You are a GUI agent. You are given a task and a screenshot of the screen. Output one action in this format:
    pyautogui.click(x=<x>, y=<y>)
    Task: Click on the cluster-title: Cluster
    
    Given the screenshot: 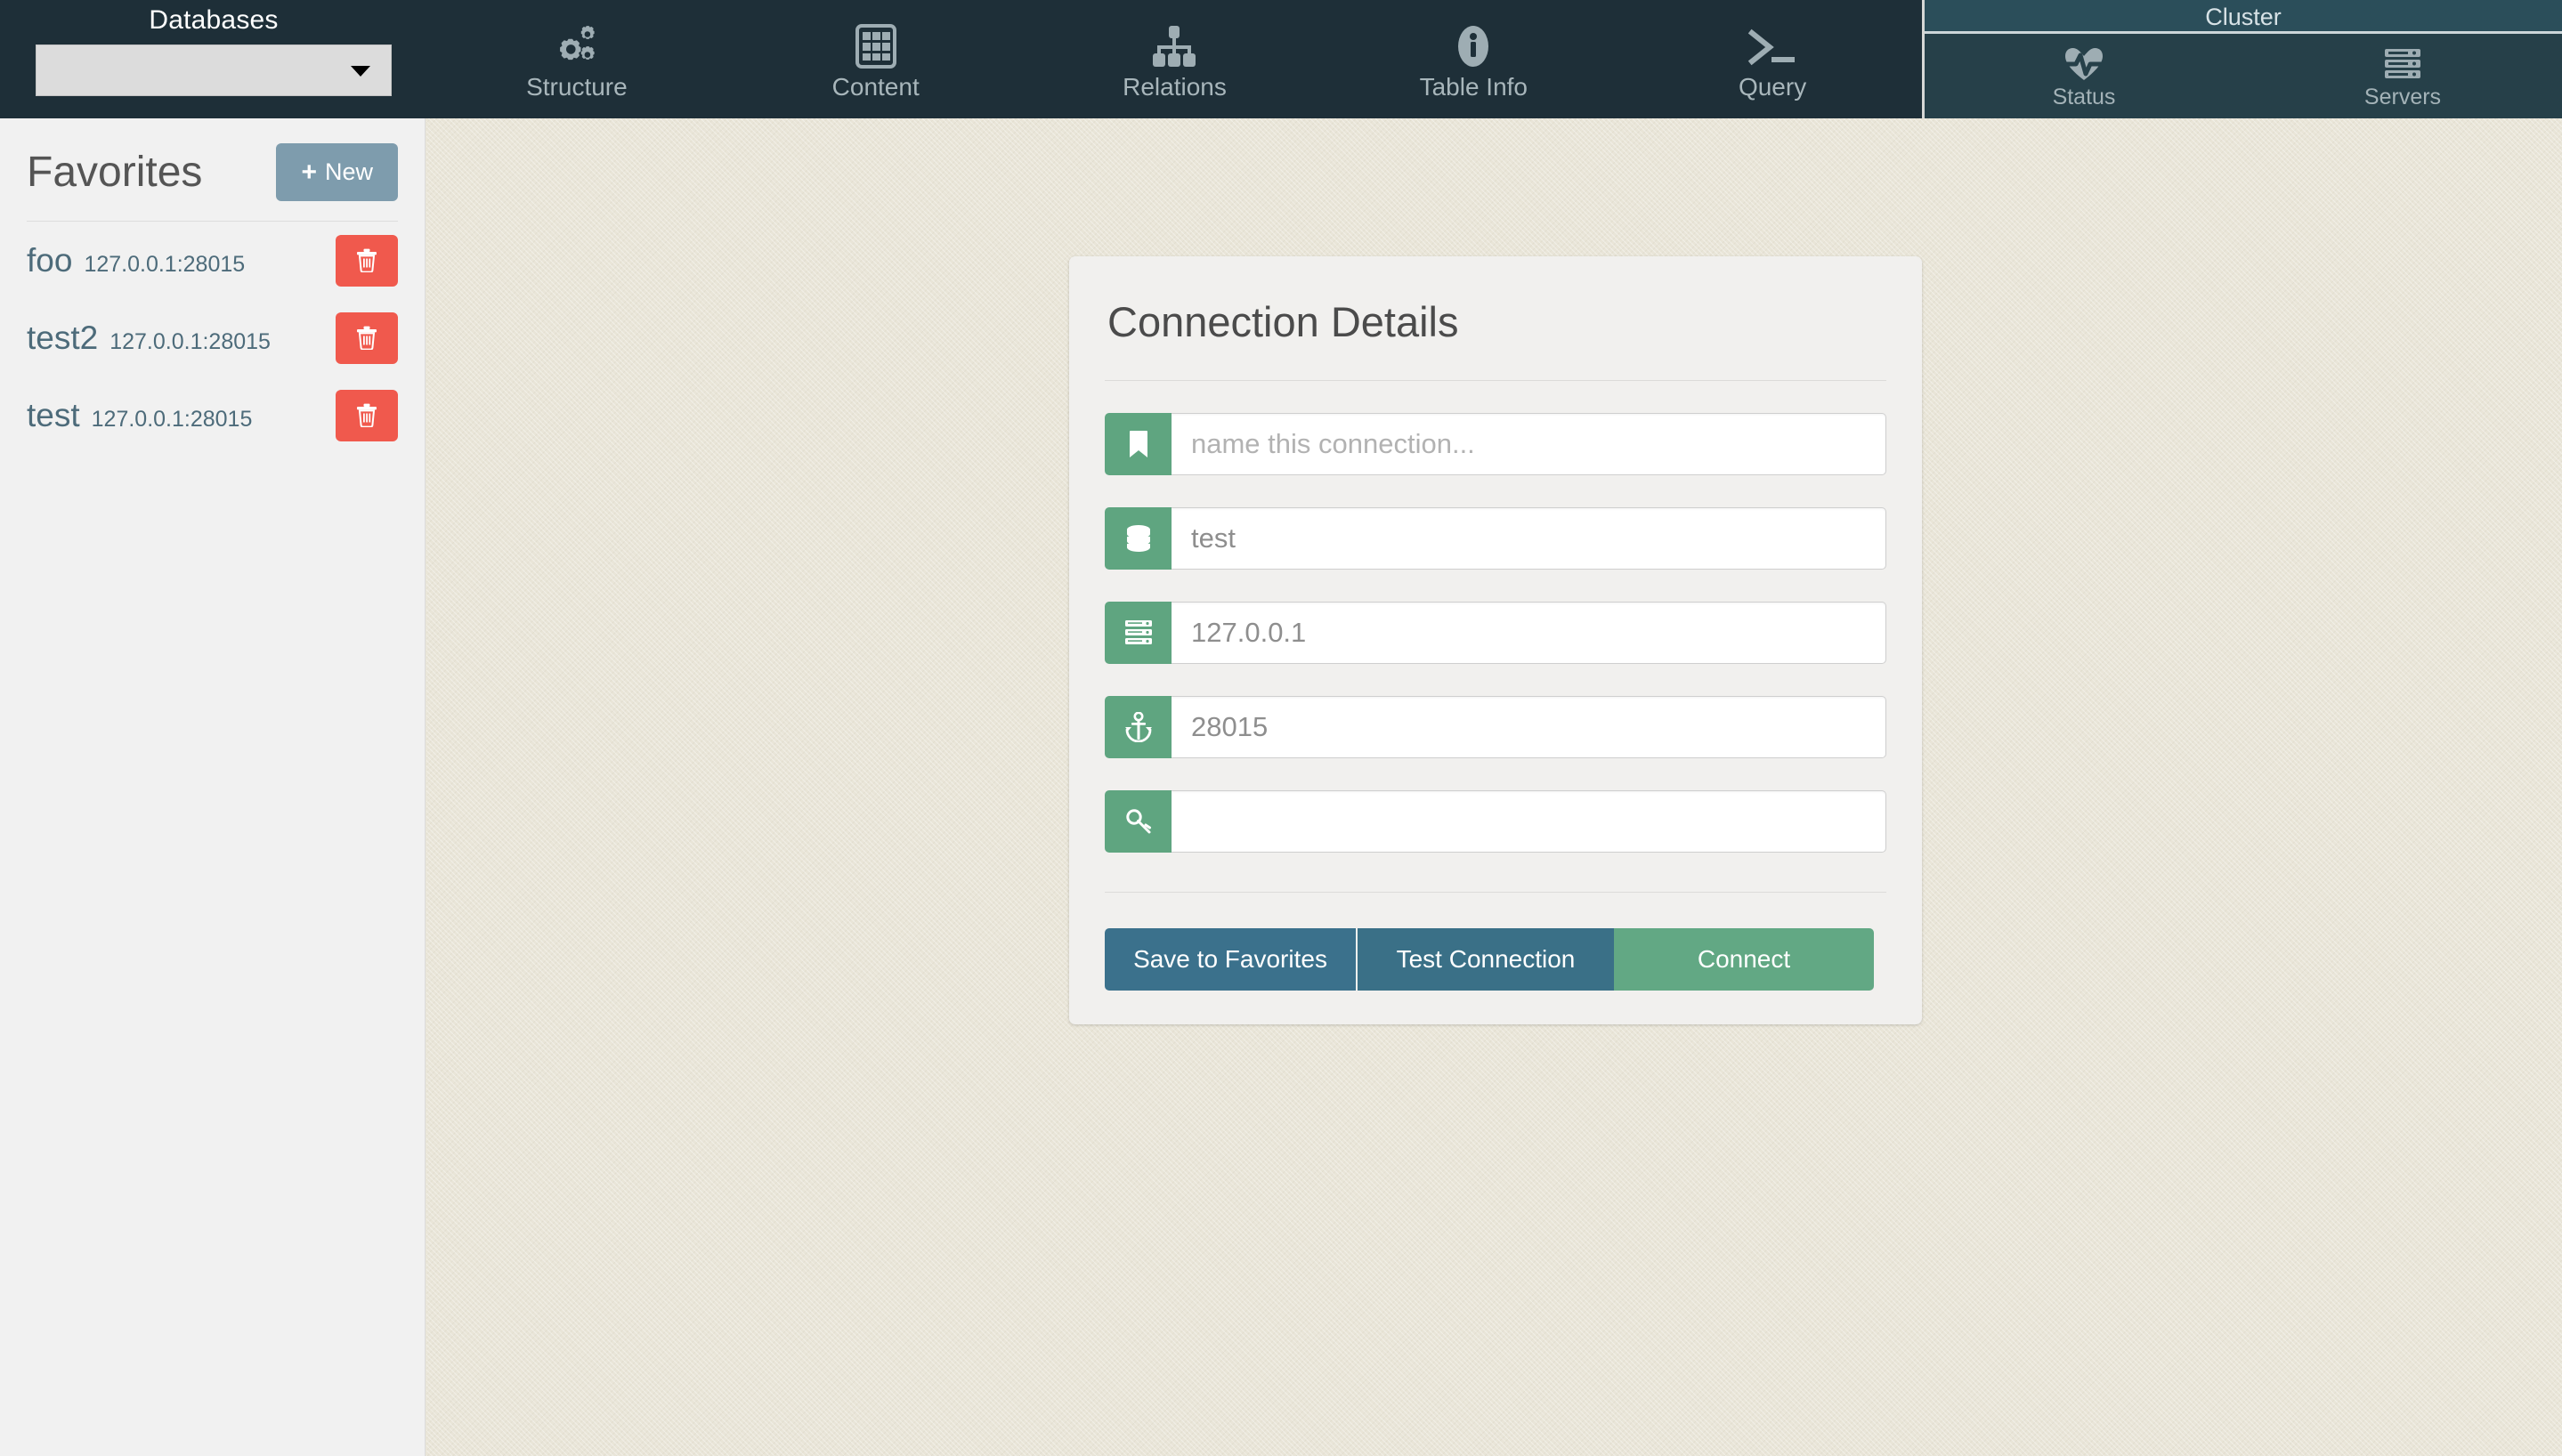 What is the action you would take?
    pyautogui.click(x=2243, y=17)
    